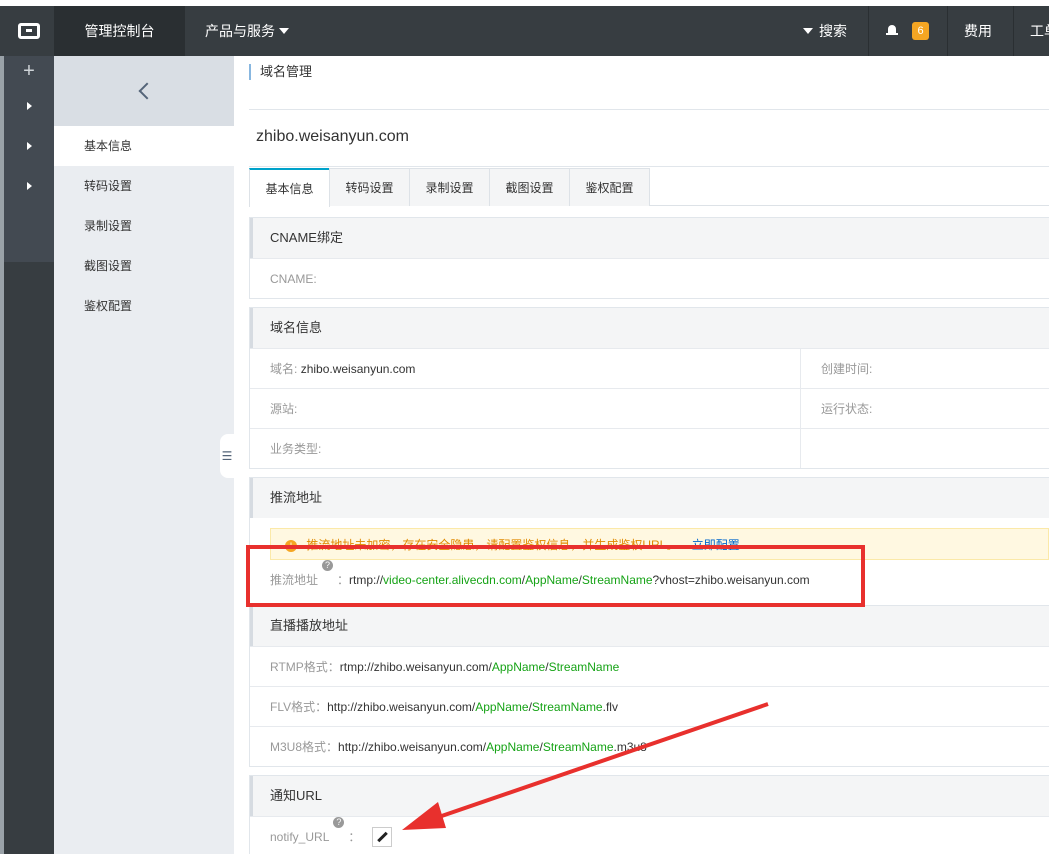  What do you see at coordinates (415, 667) in the screenshot?
I see `url-part: rtmp://zhibo.weisanyun.com/` at bounding box center [415, 667].